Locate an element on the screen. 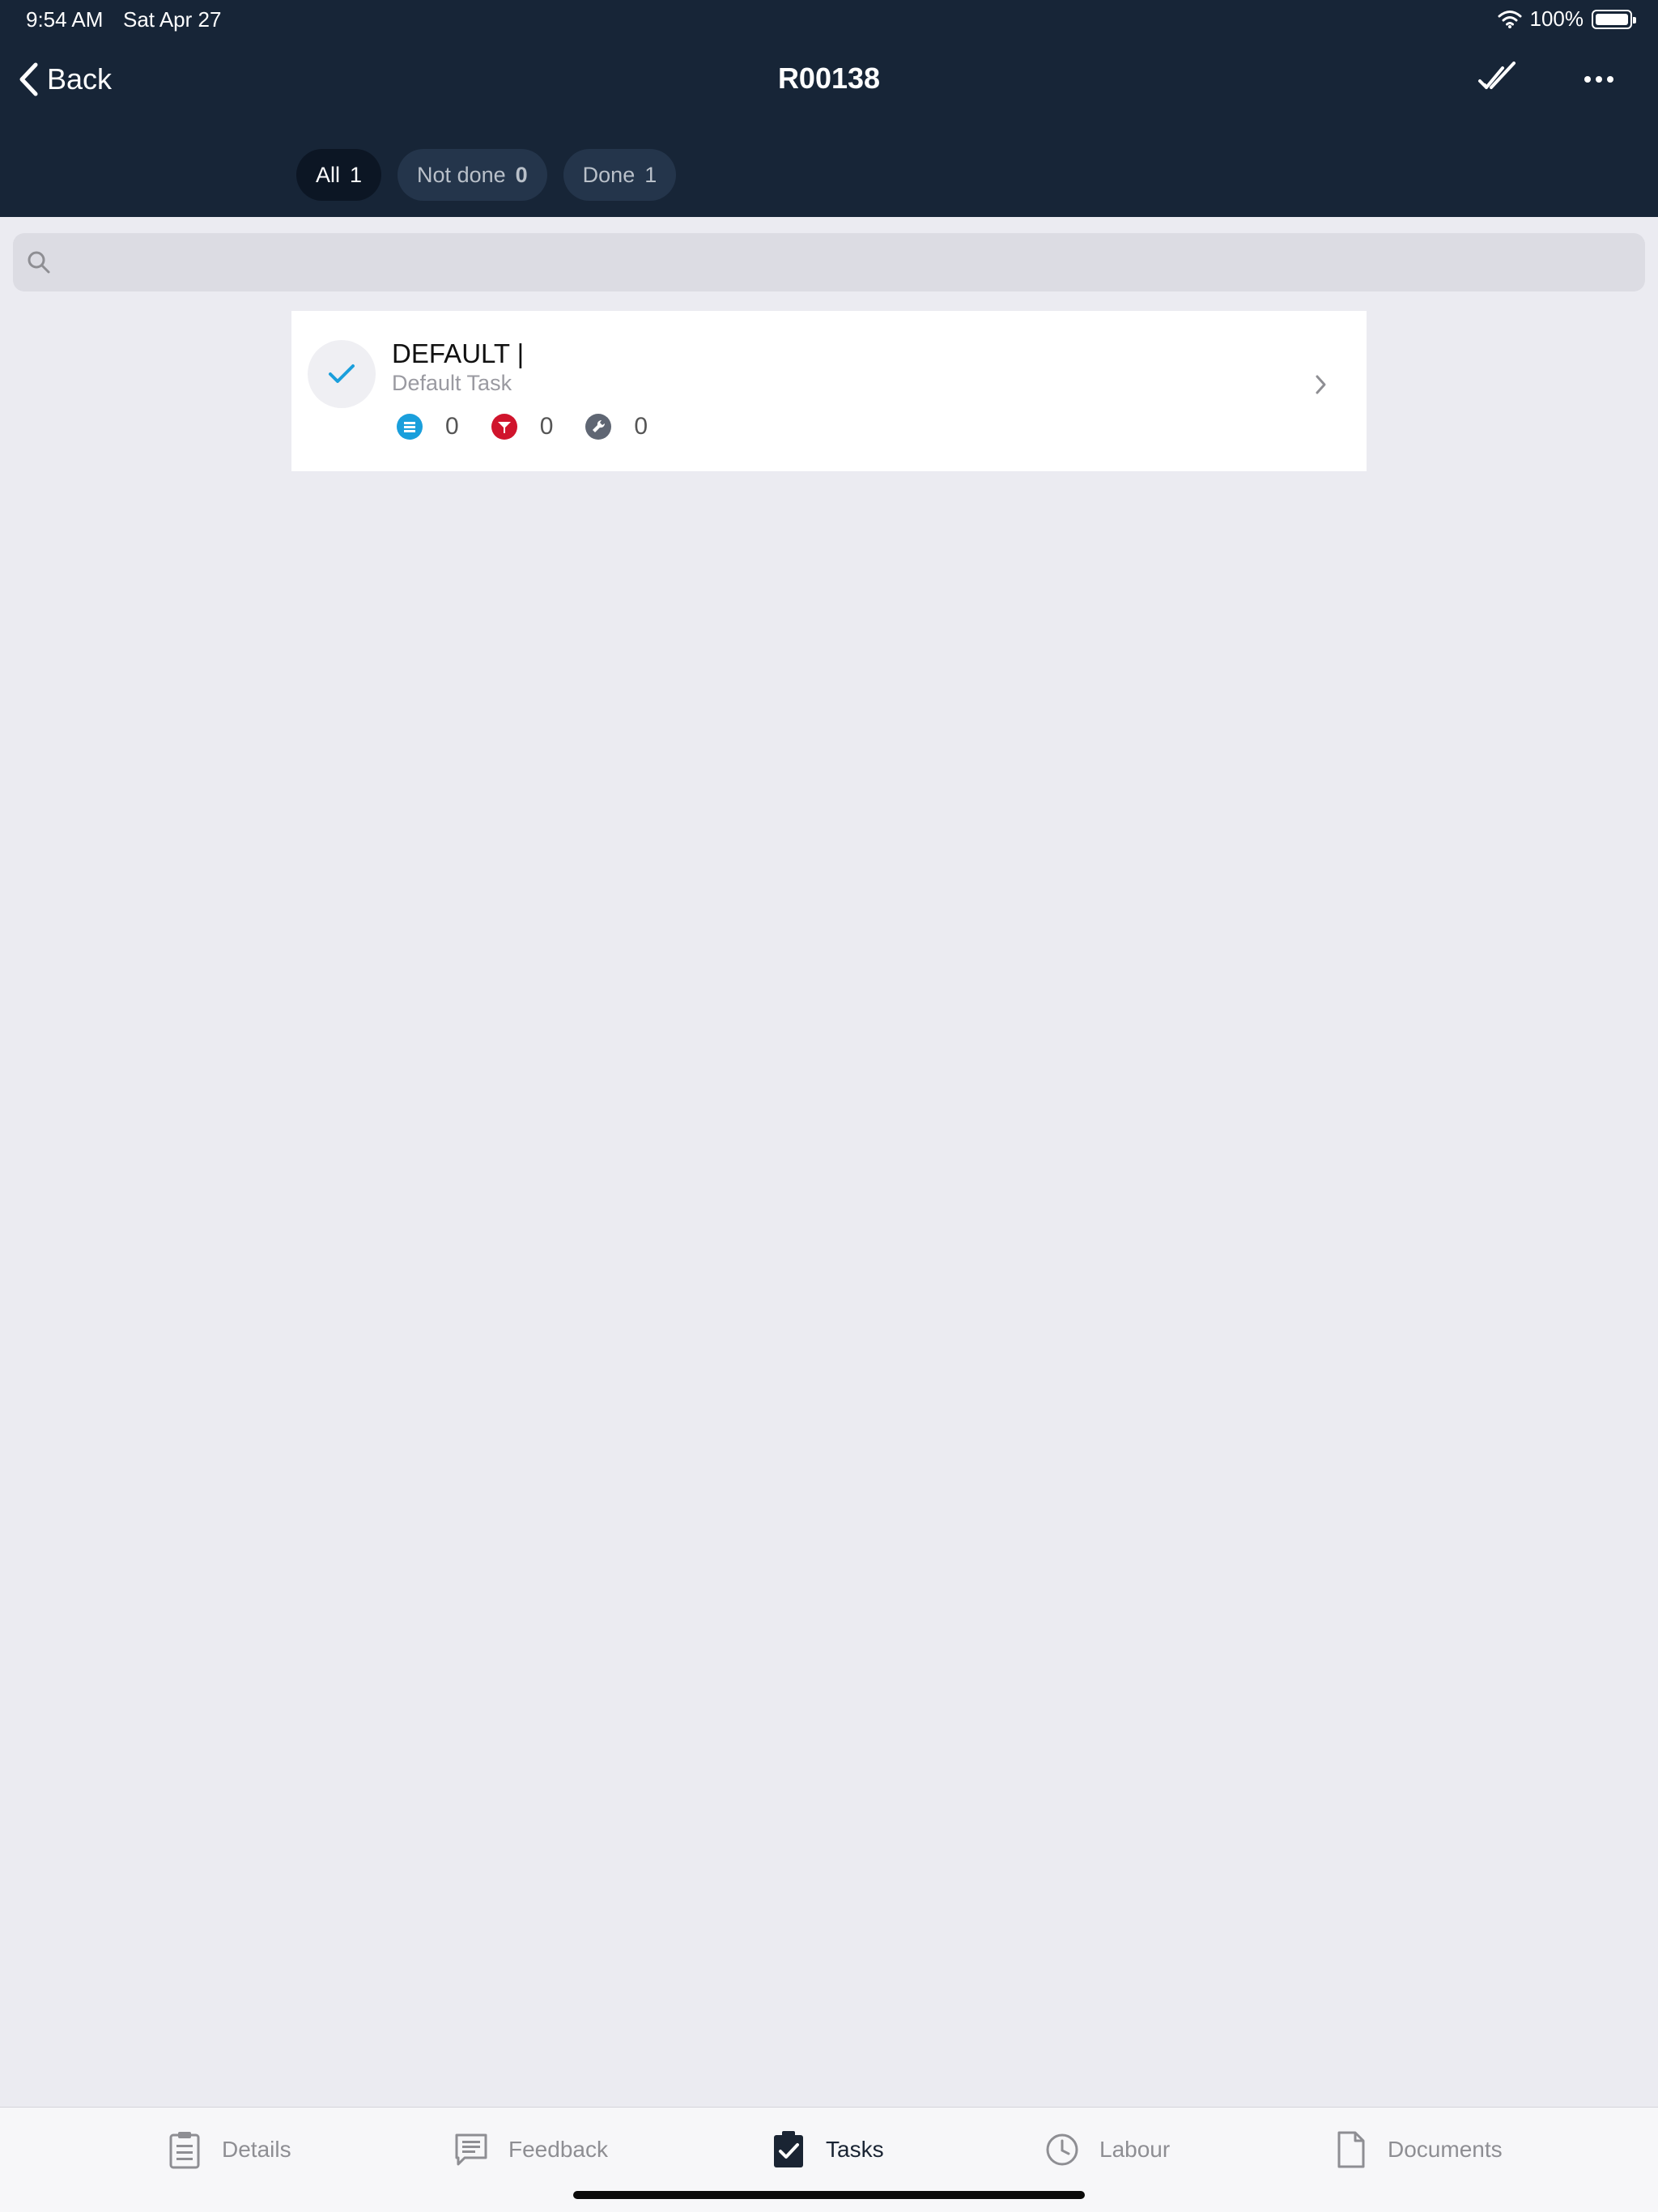 This screenshot has width=1658, height=2212. tab-labour: Labour is located at coordinates (1107, 2150).